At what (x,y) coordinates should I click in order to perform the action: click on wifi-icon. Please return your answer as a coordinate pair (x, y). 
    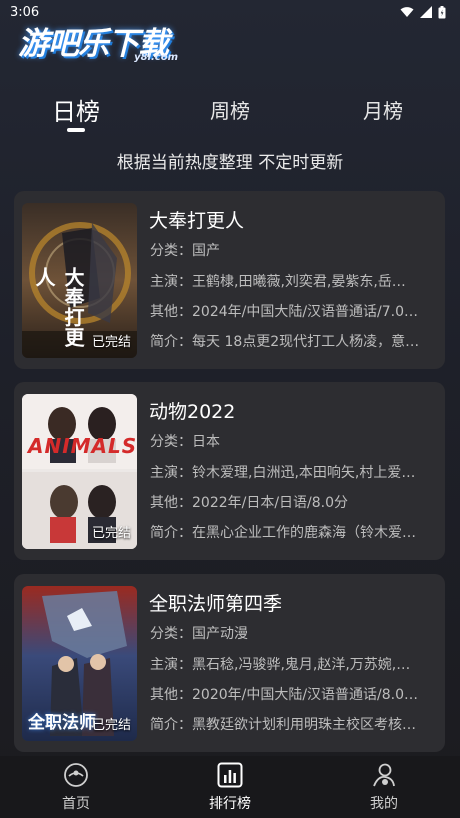
    Looking at the image, I should click on (407, 12).